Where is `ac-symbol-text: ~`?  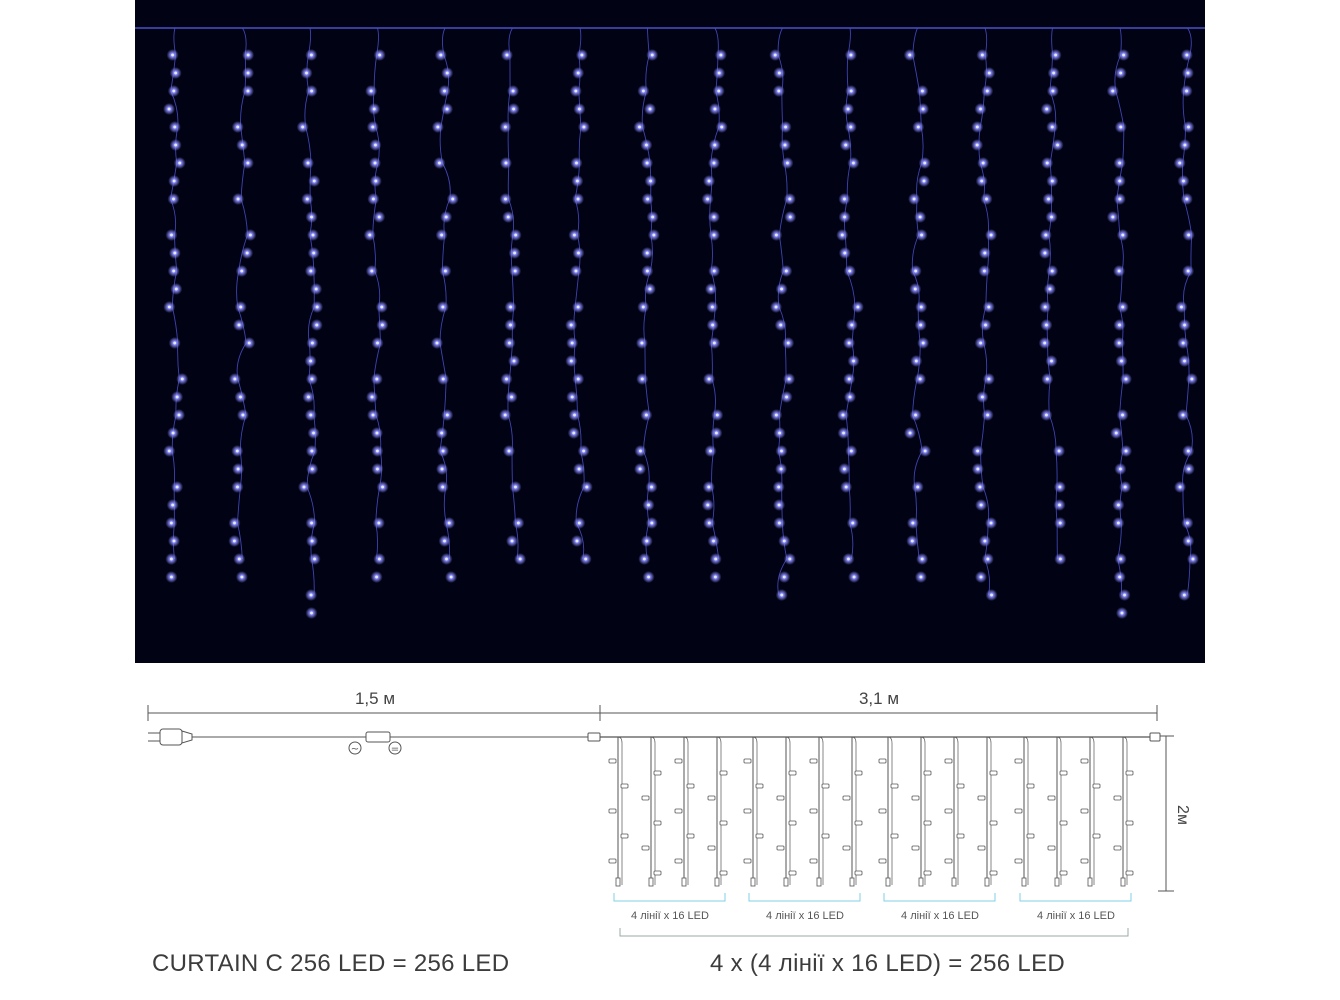 ac-symbol-text: ~ is located at coordinates (355, 749).